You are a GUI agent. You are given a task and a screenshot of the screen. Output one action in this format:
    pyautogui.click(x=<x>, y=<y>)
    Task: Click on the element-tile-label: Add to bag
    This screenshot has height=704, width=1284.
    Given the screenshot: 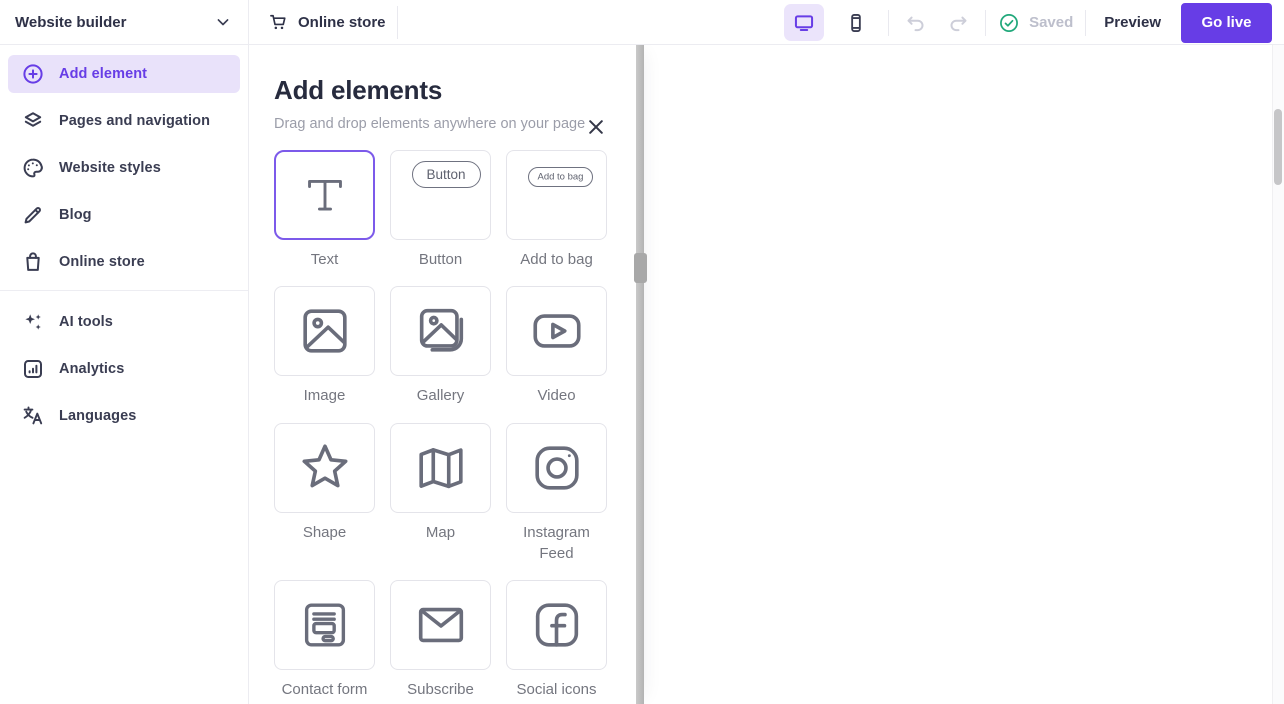 What is the action you would take?
    pyautogui.click(x=556, y=259)
    